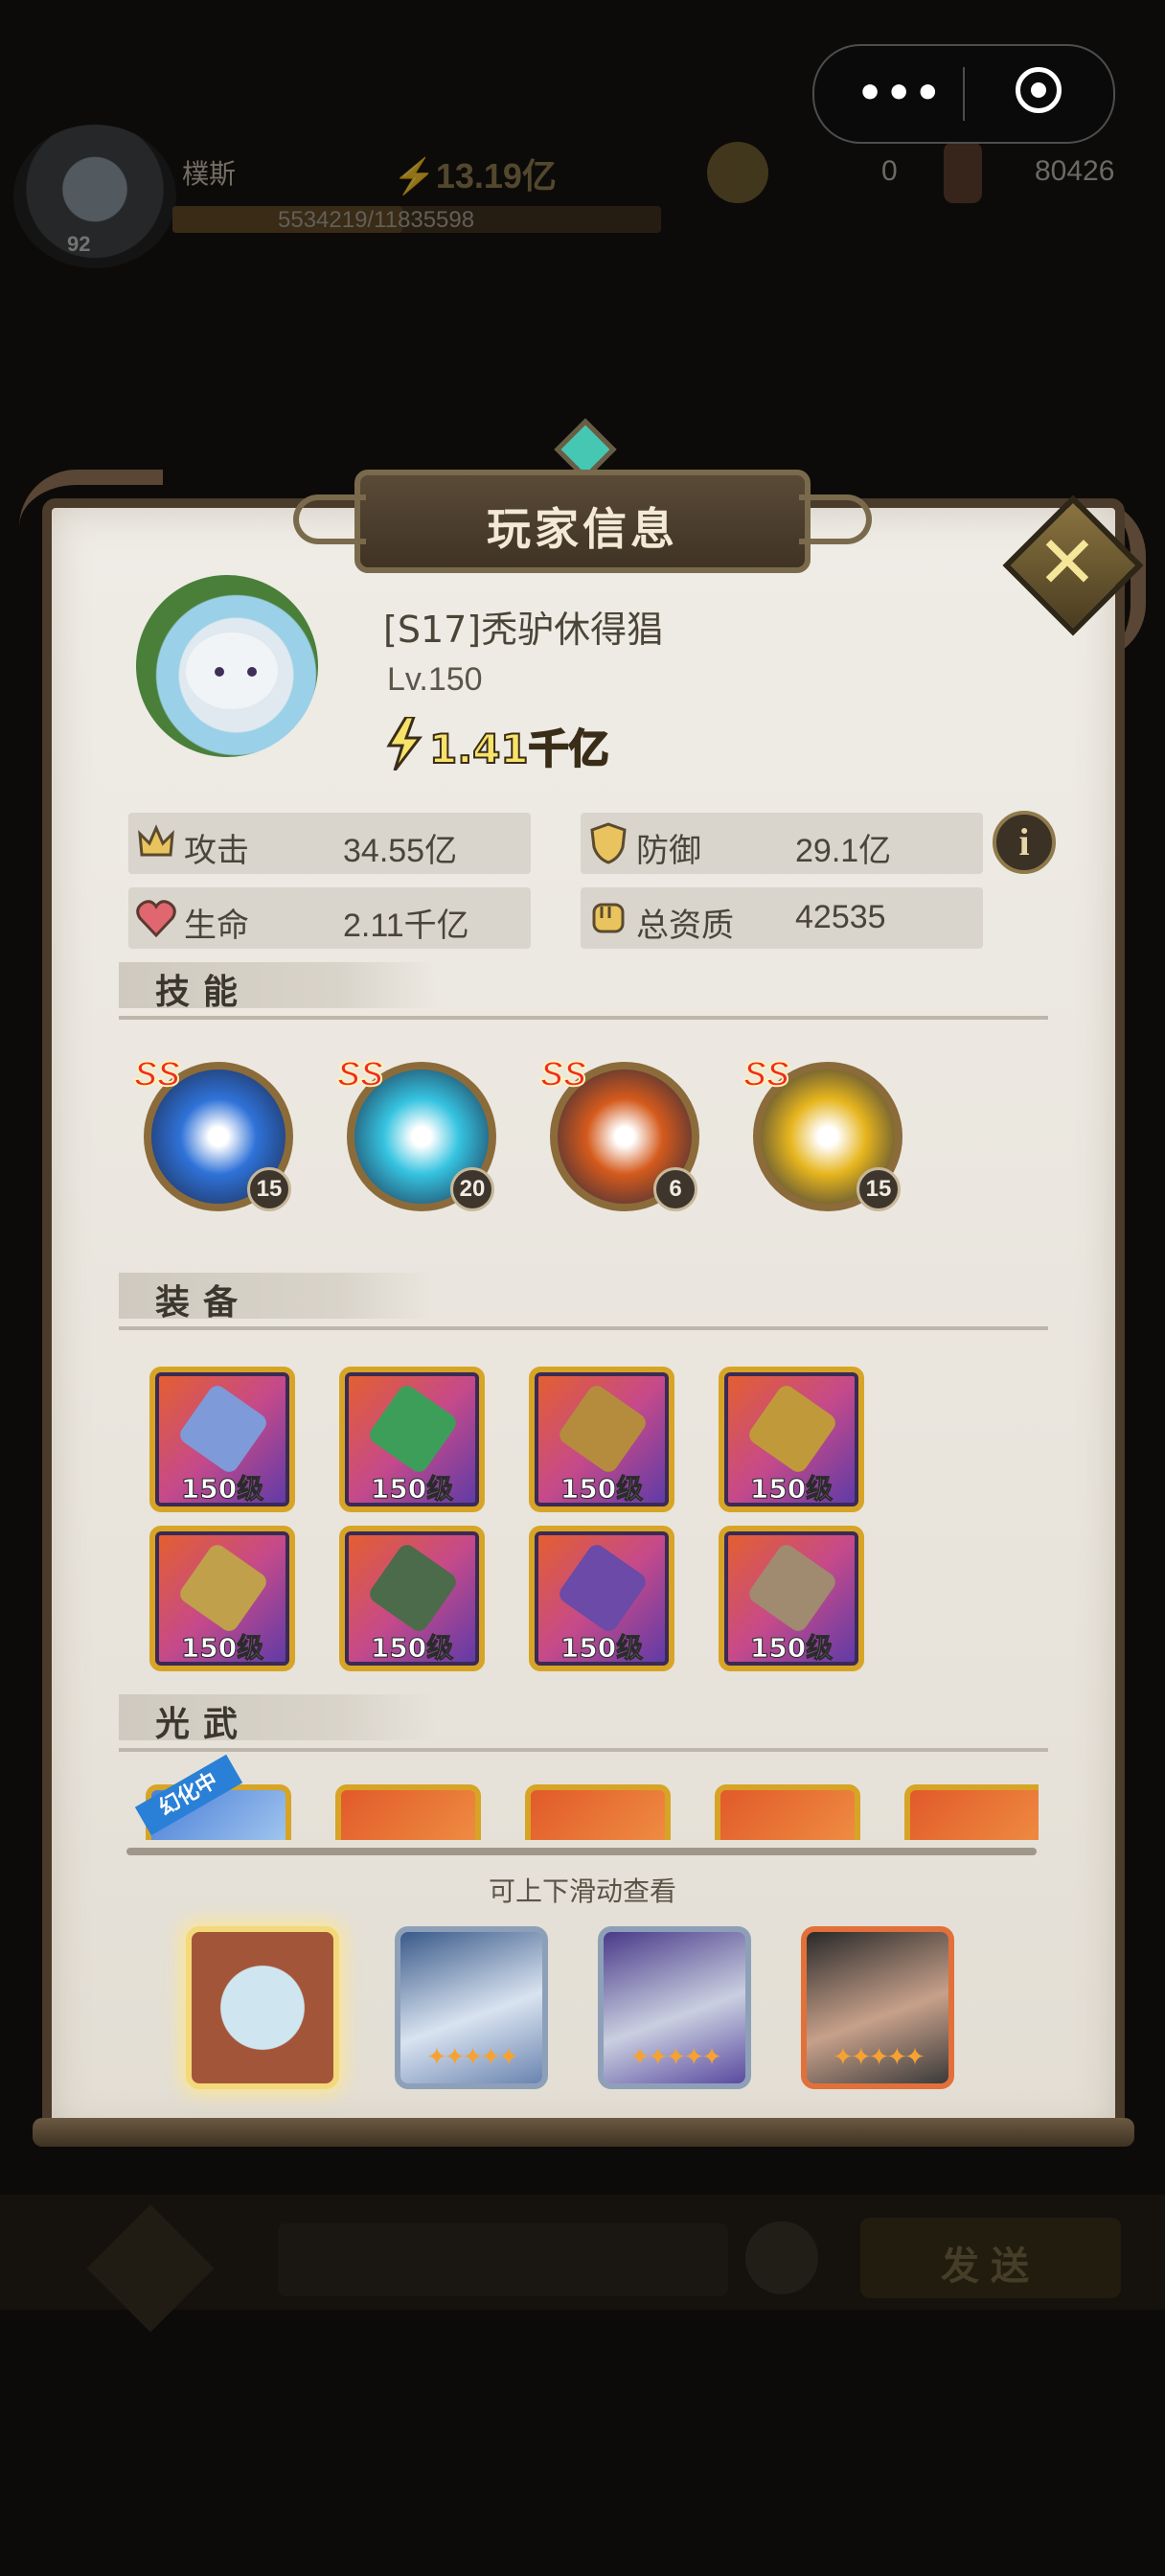 This screenshot has height=2576, width=1165. I want to click on send-label: 发送, so click(990, 2266).